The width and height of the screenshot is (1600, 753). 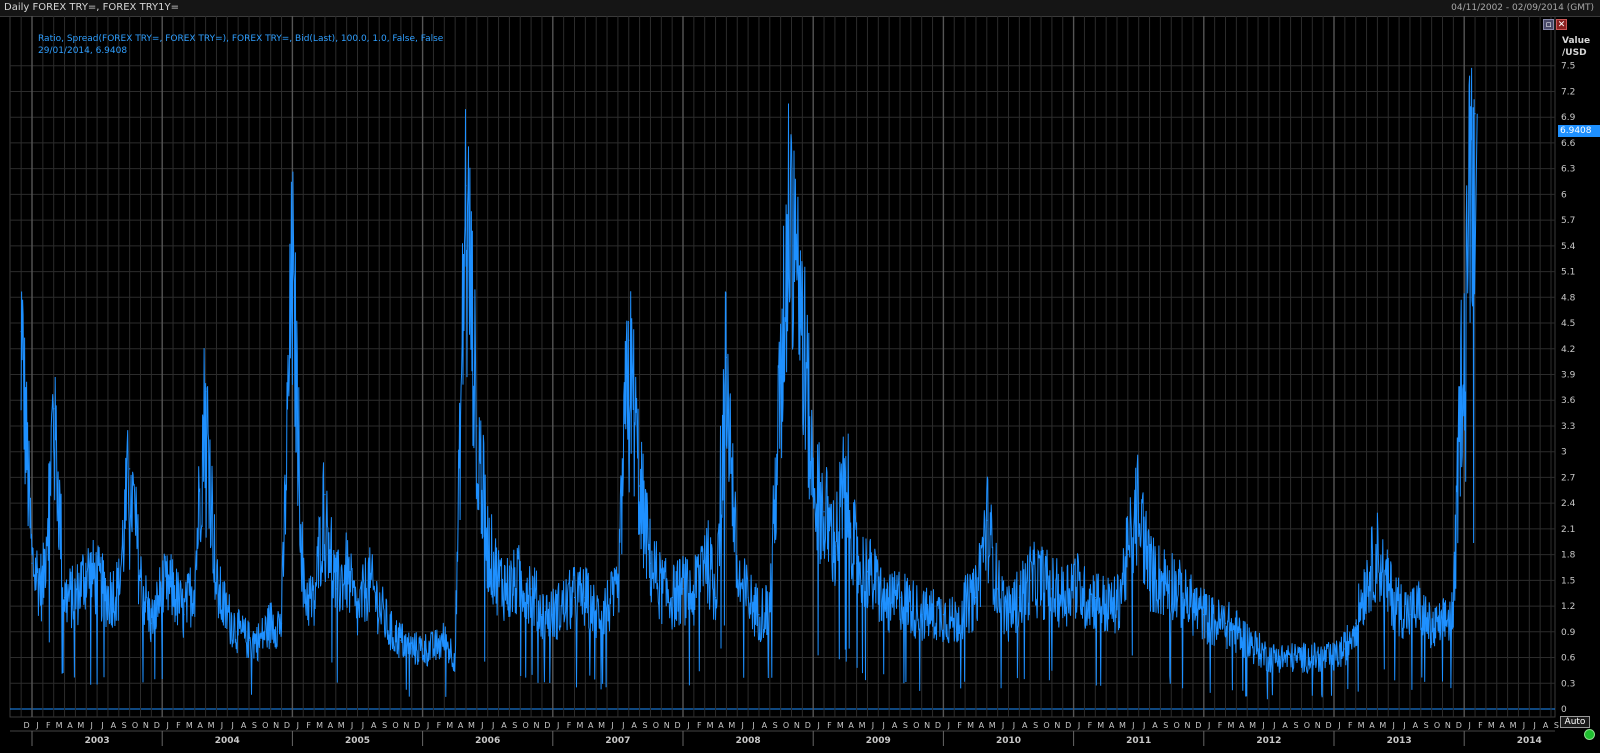 I want to click on auto-scale-button: Auto, so click(x=1575, y=722).